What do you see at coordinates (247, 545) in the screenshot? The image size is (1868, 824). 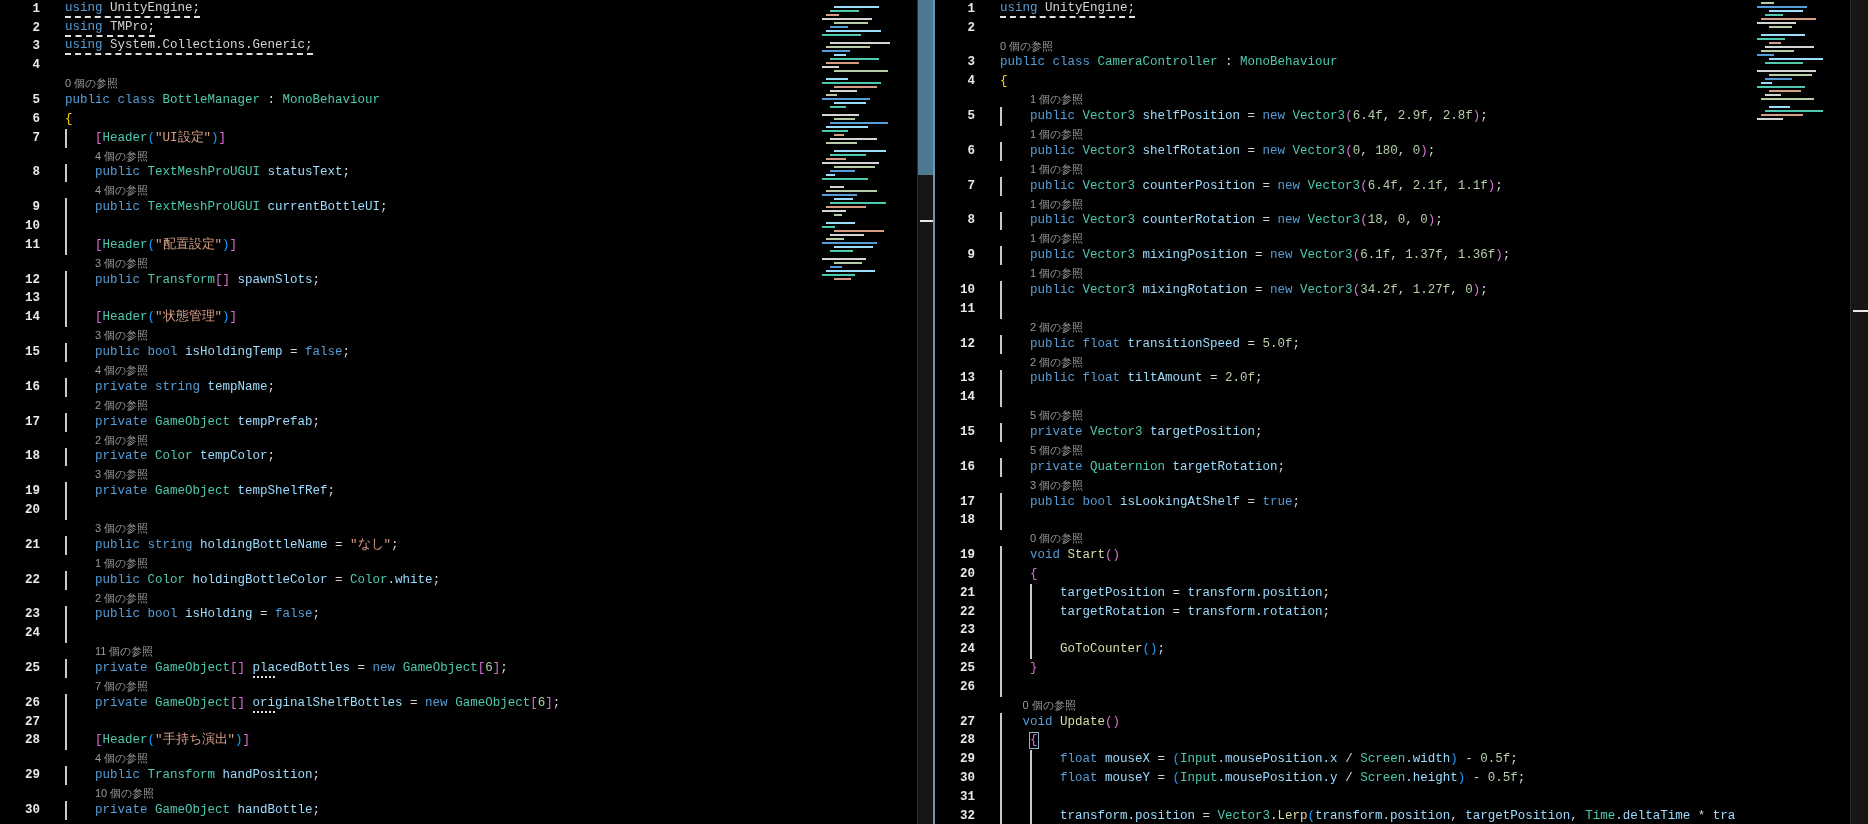 I see `code-line: public string holdingBottleName = "なし";` at bounding box center [247, 545].